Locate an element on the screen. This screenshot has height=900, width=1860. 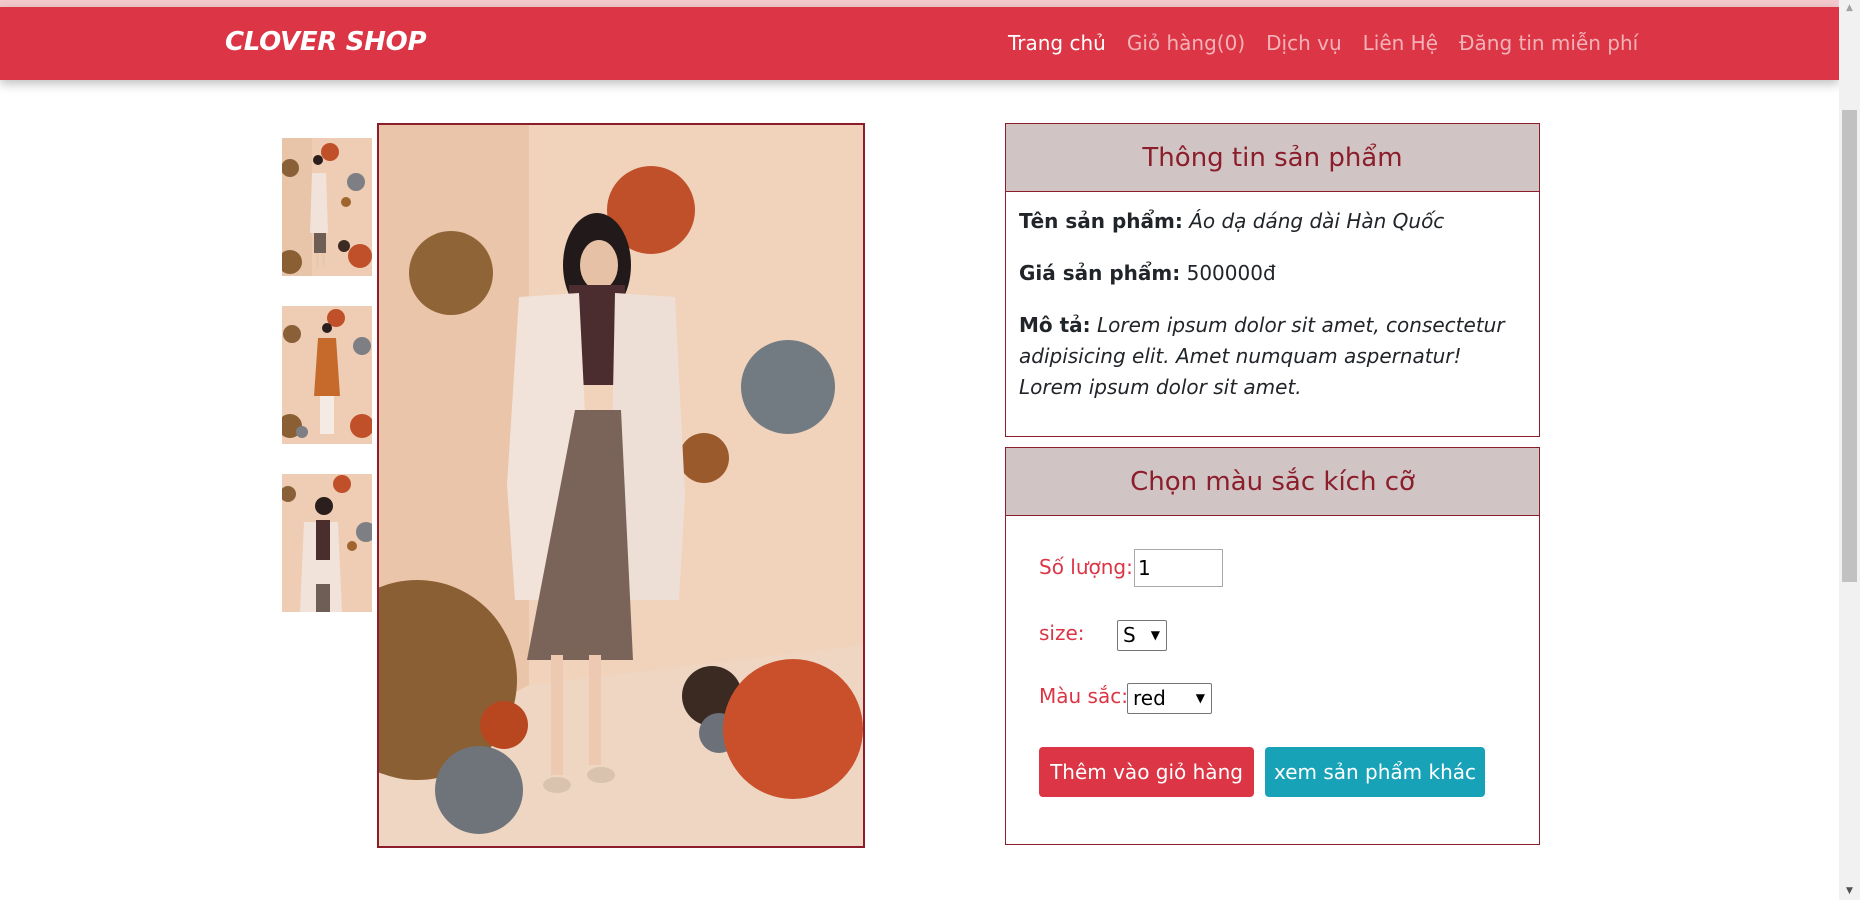
page-scrollbar: ▲ ▼ is located at coordinates (1849, 450).